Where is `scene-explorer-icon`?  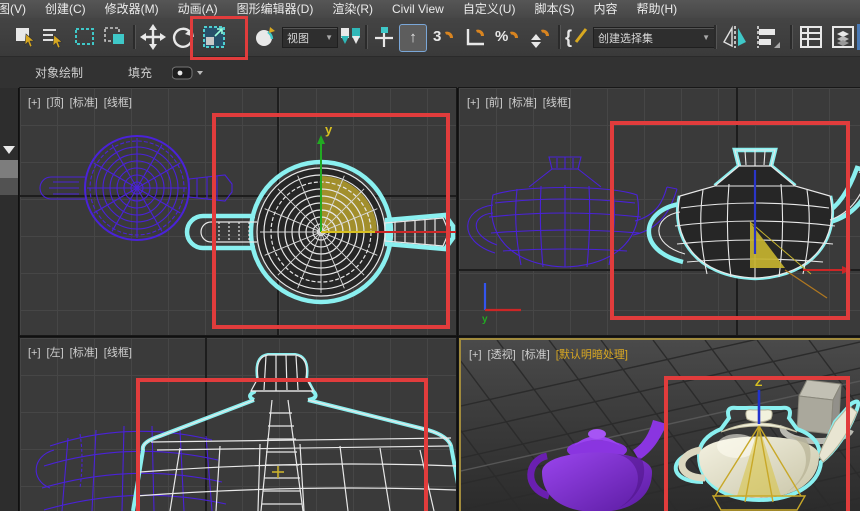
scene-explorer-icon is located at coordinates (843, 37).